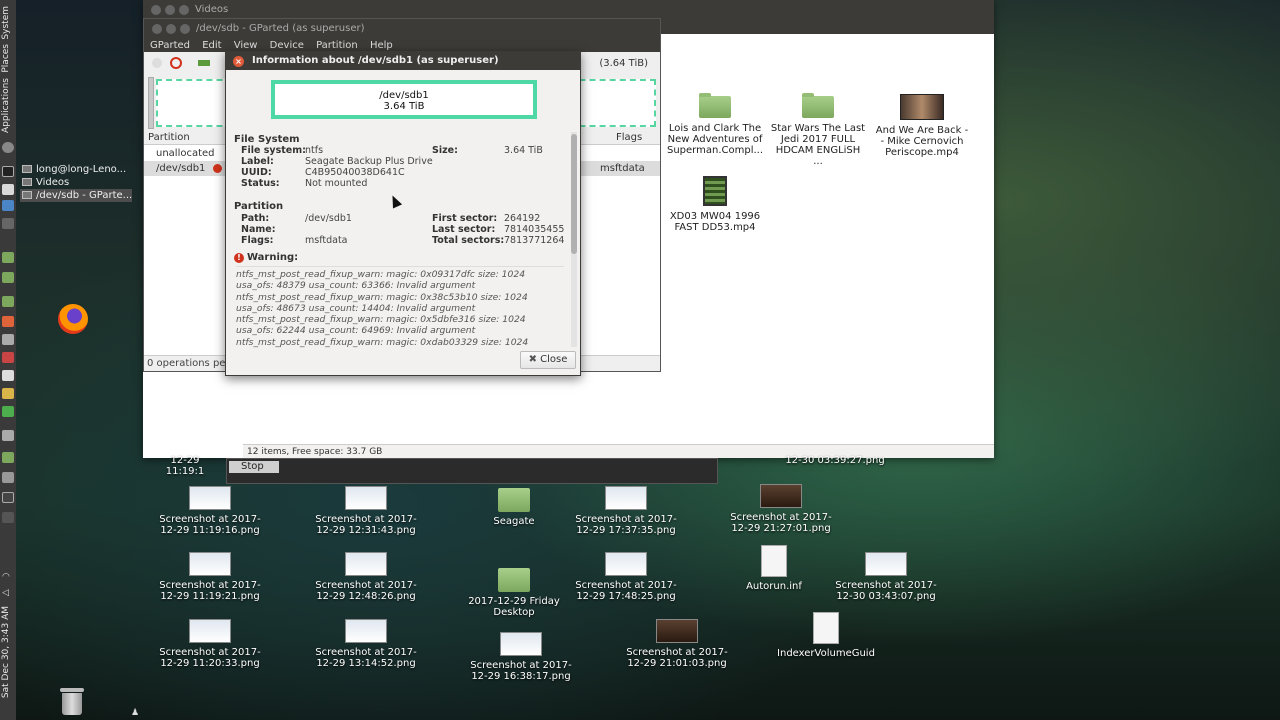  I want to click on folder-icon, so click(818, 105).